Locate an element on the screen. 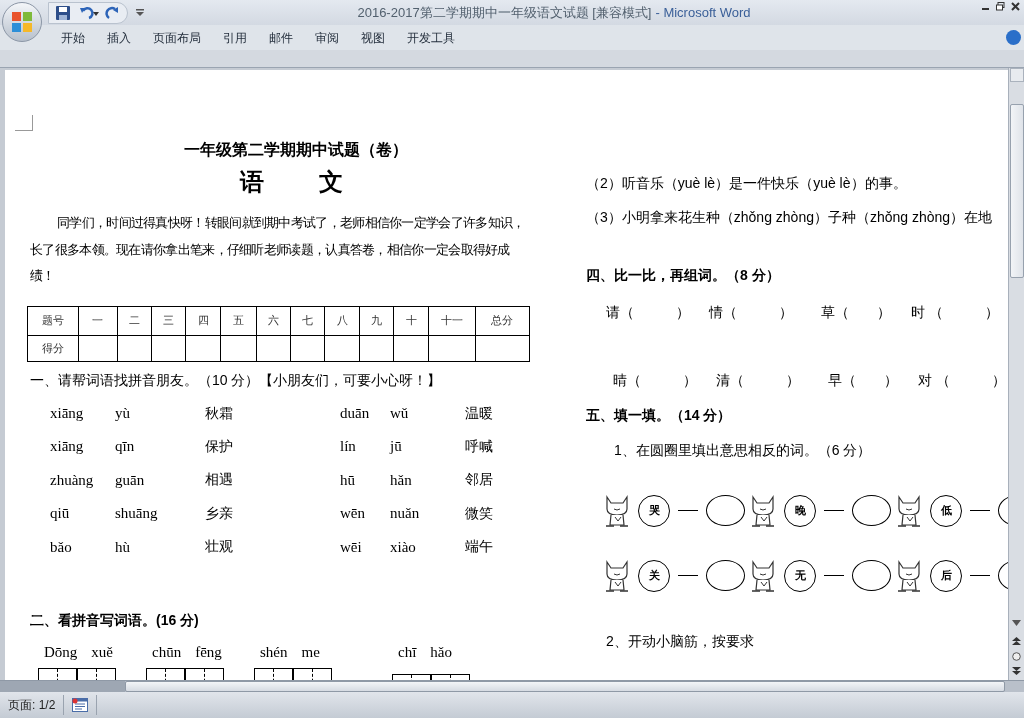  pinyin: xuě is located at coordinates (102, 653).